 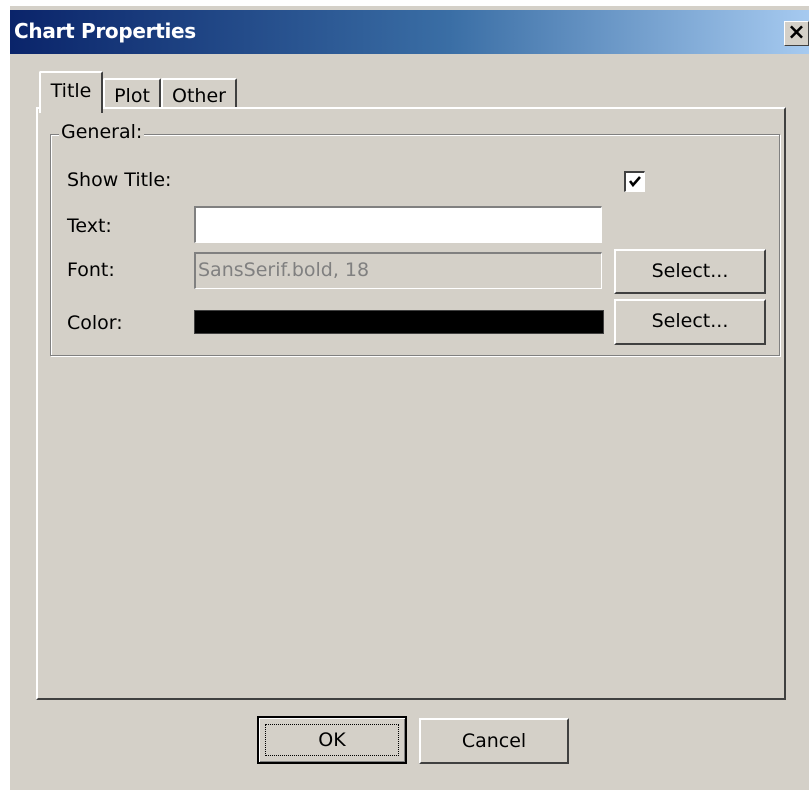 What do you see at coordinates (89, 226) in the screenshot?
I see `text-label: Text:` at bounding box center [89, 226].